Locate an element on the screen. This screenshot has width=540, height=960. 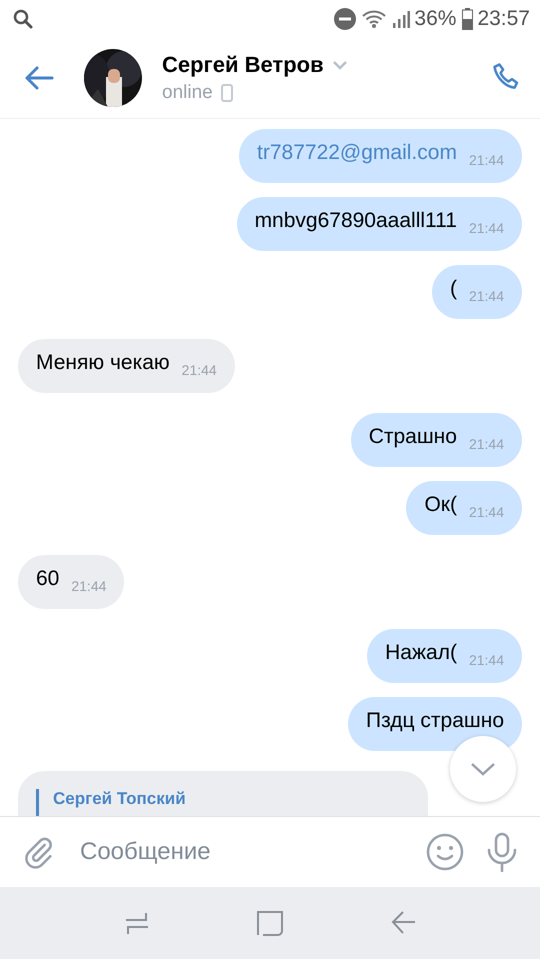
signal-icon is located at coordinates (401, 19).